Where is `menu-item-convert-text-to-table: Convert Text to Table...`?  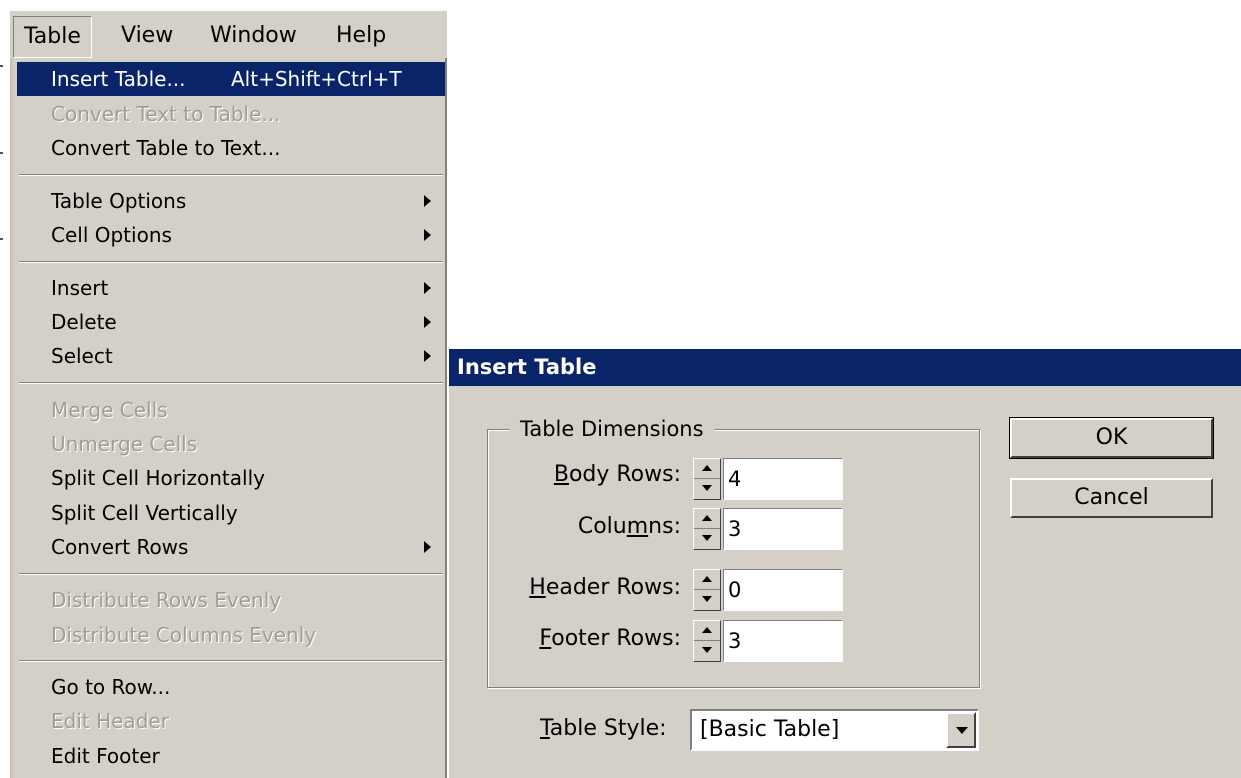
menu-item-convert-text-to-table: Convert Text to Table... is located at coordinates (166, 114).